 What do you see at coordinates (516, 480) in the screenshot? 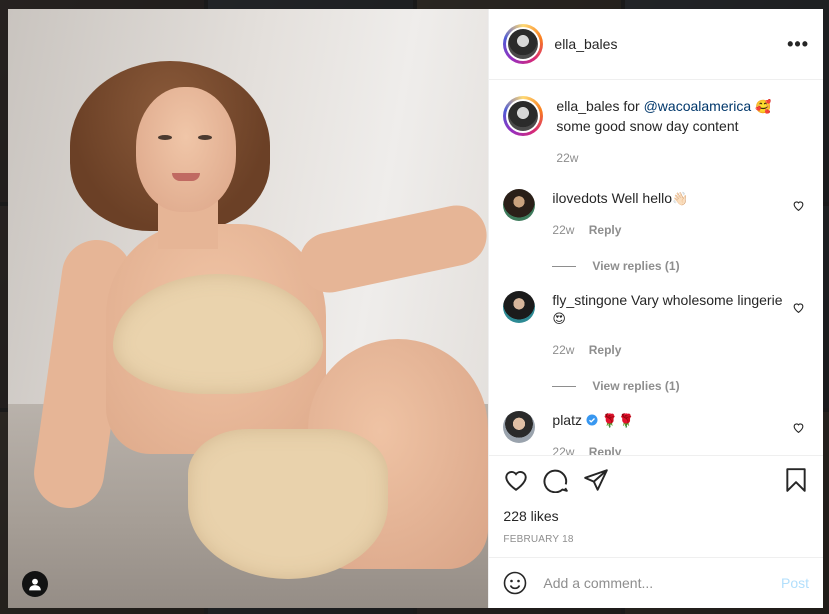
I see `like-heart-icon` at bounding box center [516, 480].